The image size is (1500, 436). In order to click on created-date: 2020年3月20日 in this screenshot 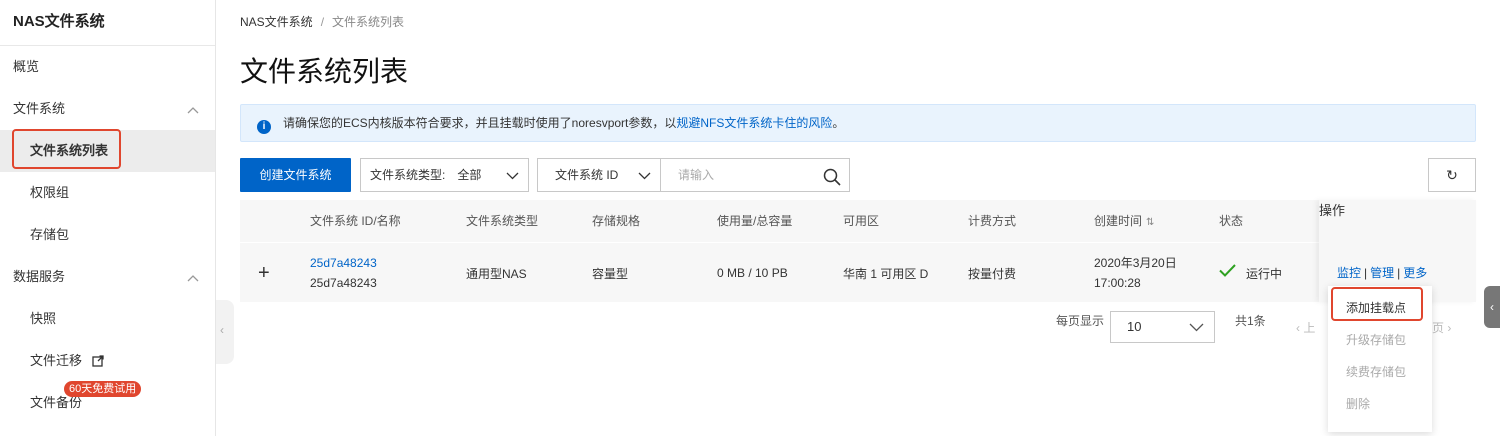, I will do `click(1135, 263)`.